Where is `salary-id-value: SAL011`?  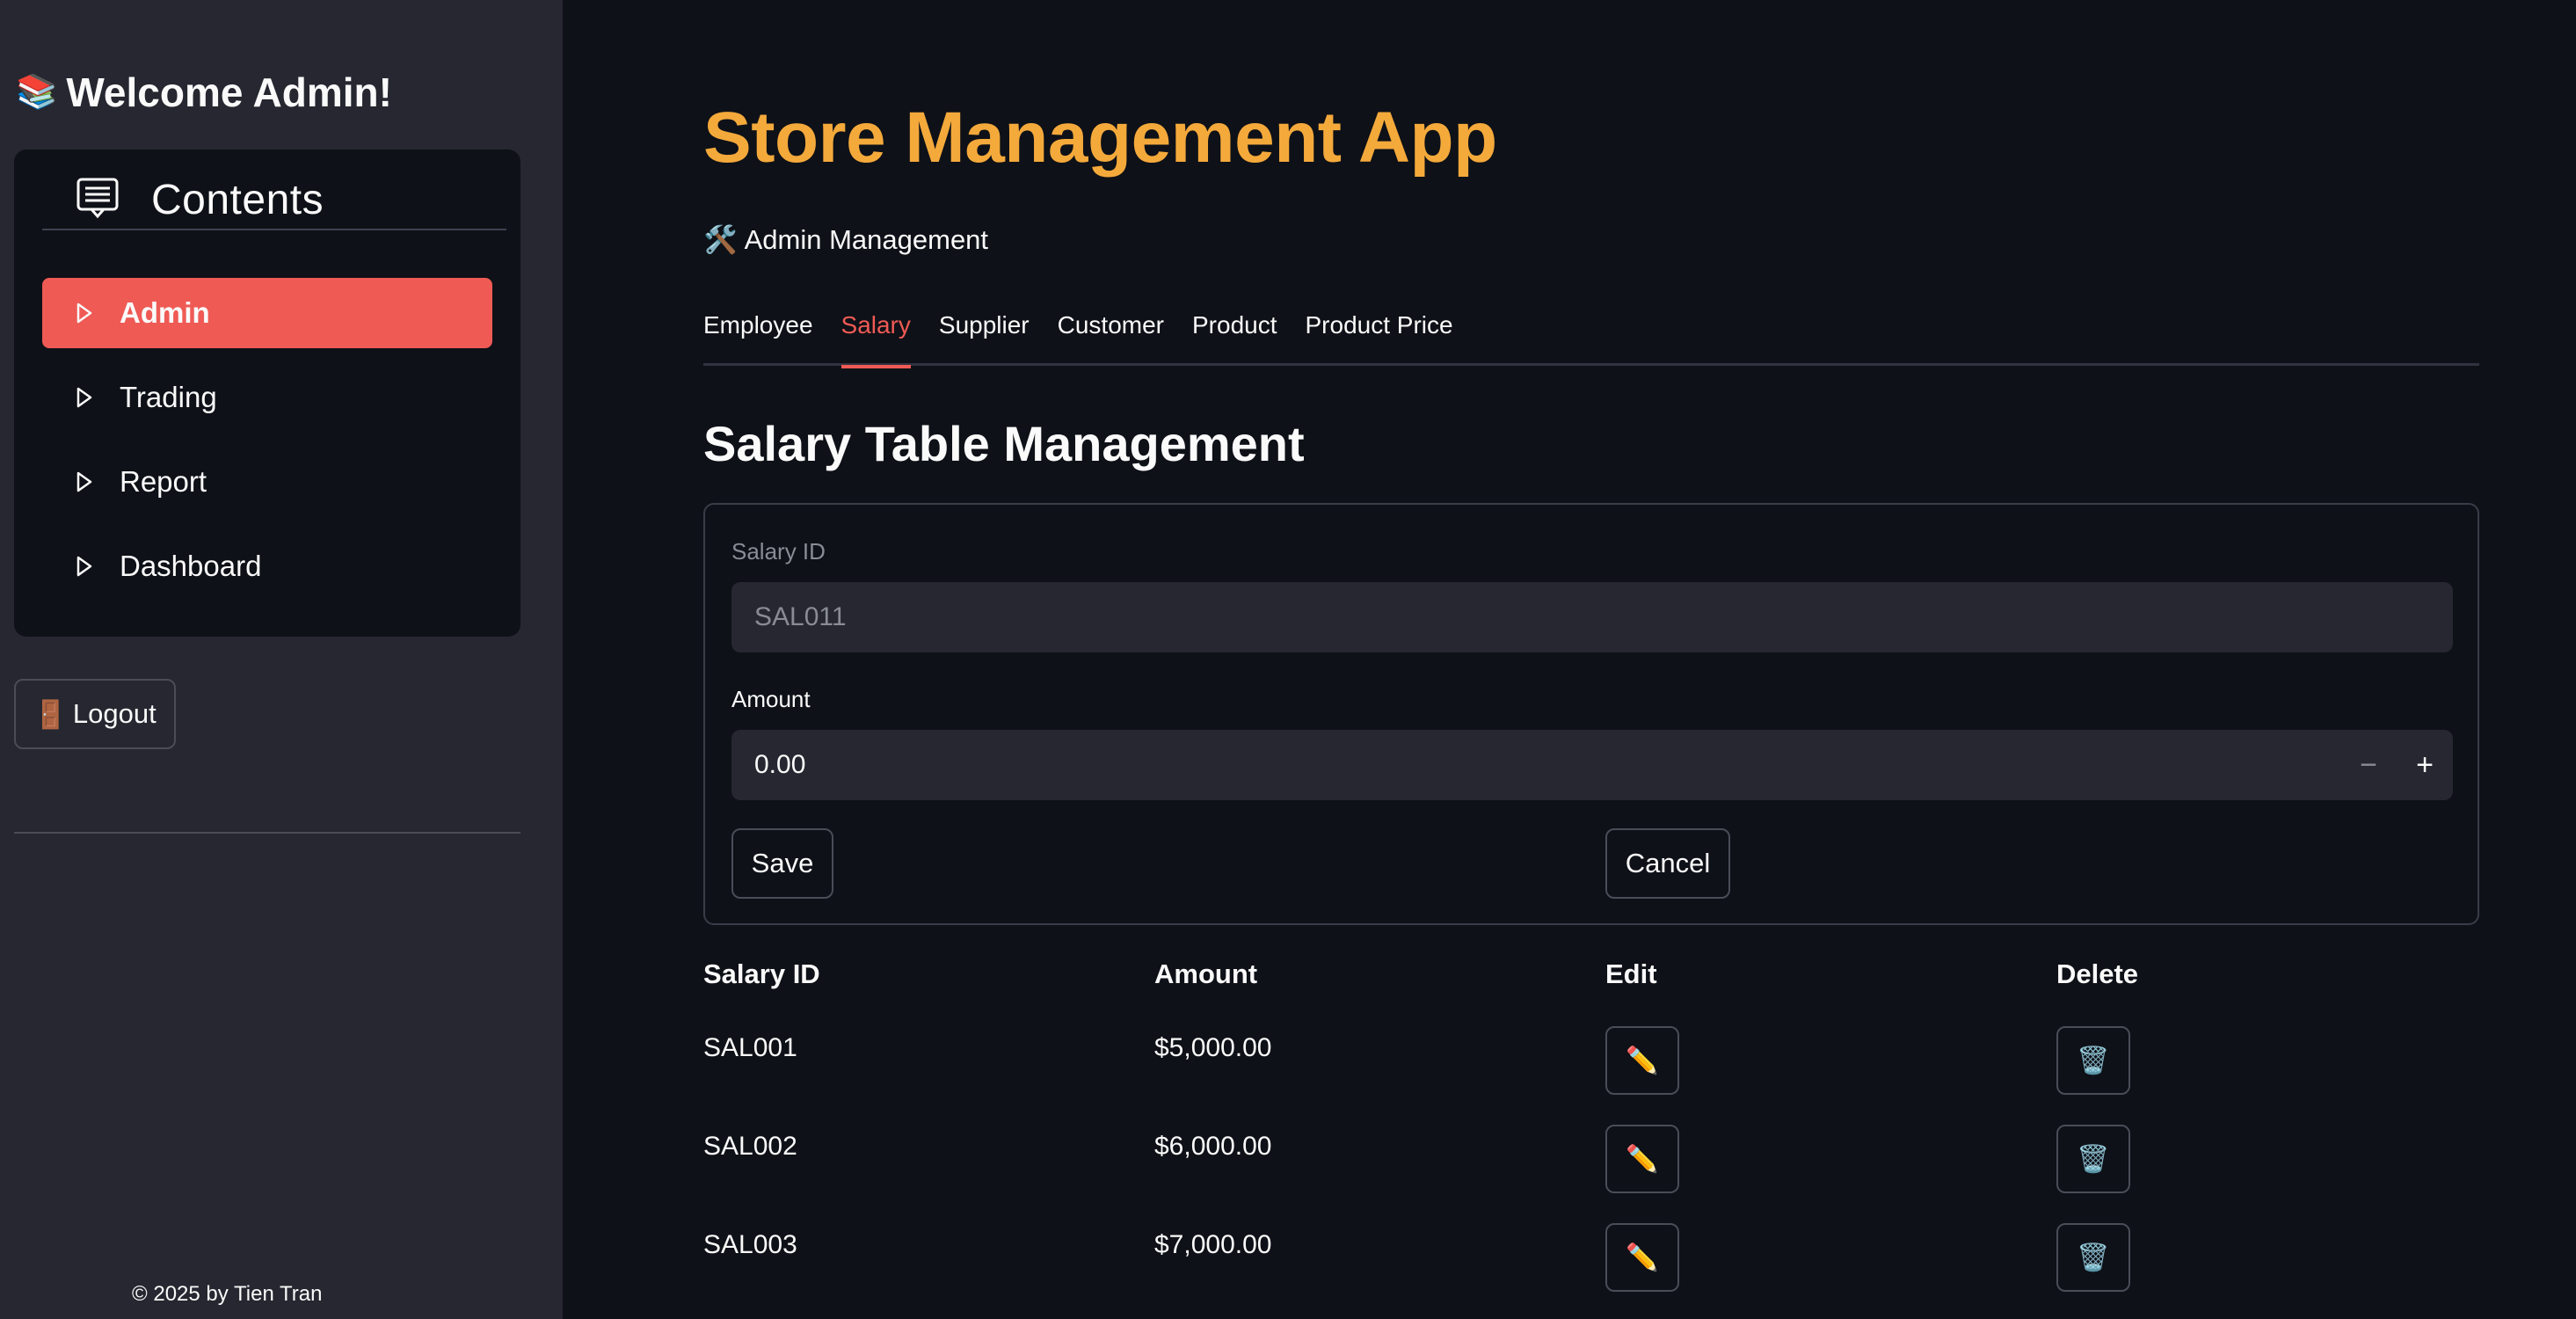 salary-id-value: SAL011 is located at coordinates (800, 616).